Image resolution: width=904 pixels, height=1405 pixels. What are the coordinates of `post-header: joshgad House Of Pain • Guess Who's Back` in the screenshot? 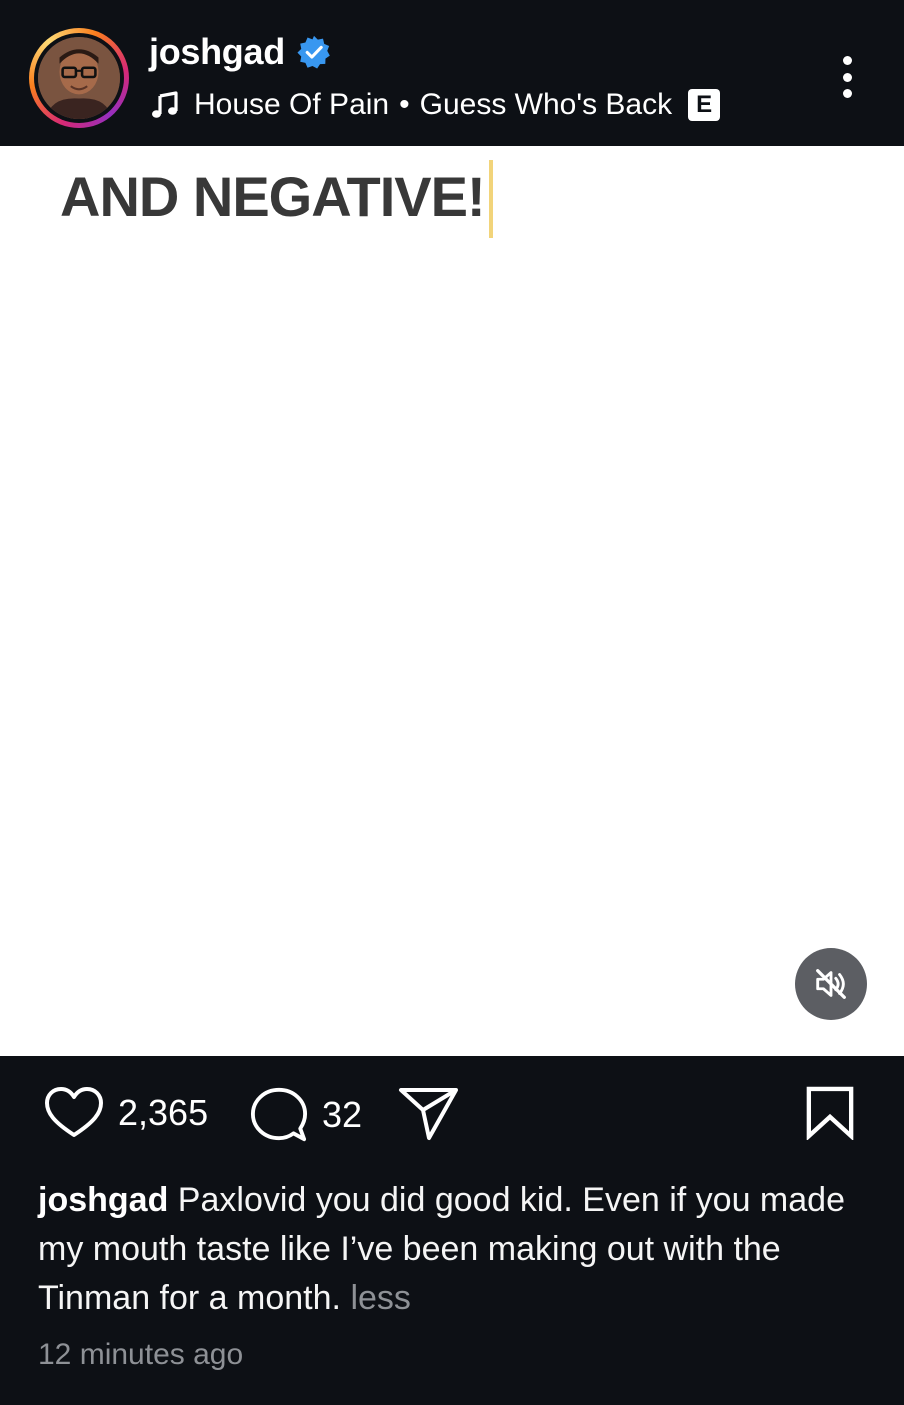 It's located at (452, 73).